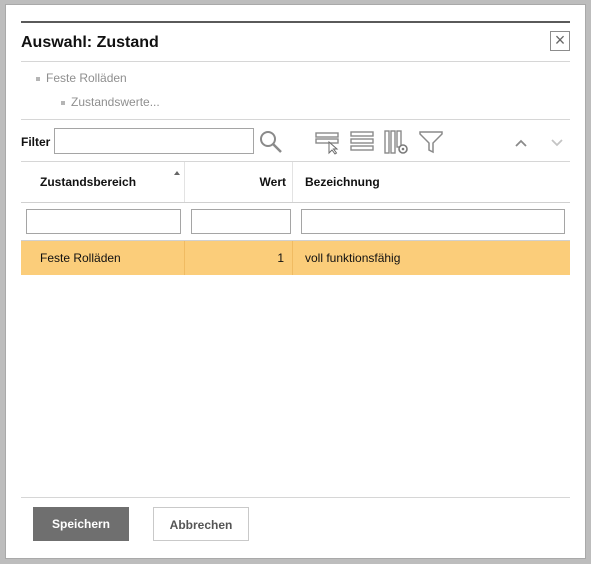 This screenshot has height=564, width=591. What do you see at coordinates (396, 142) in the screenshot?
I see `column-settings-icon` at bounding box center [396, 142].